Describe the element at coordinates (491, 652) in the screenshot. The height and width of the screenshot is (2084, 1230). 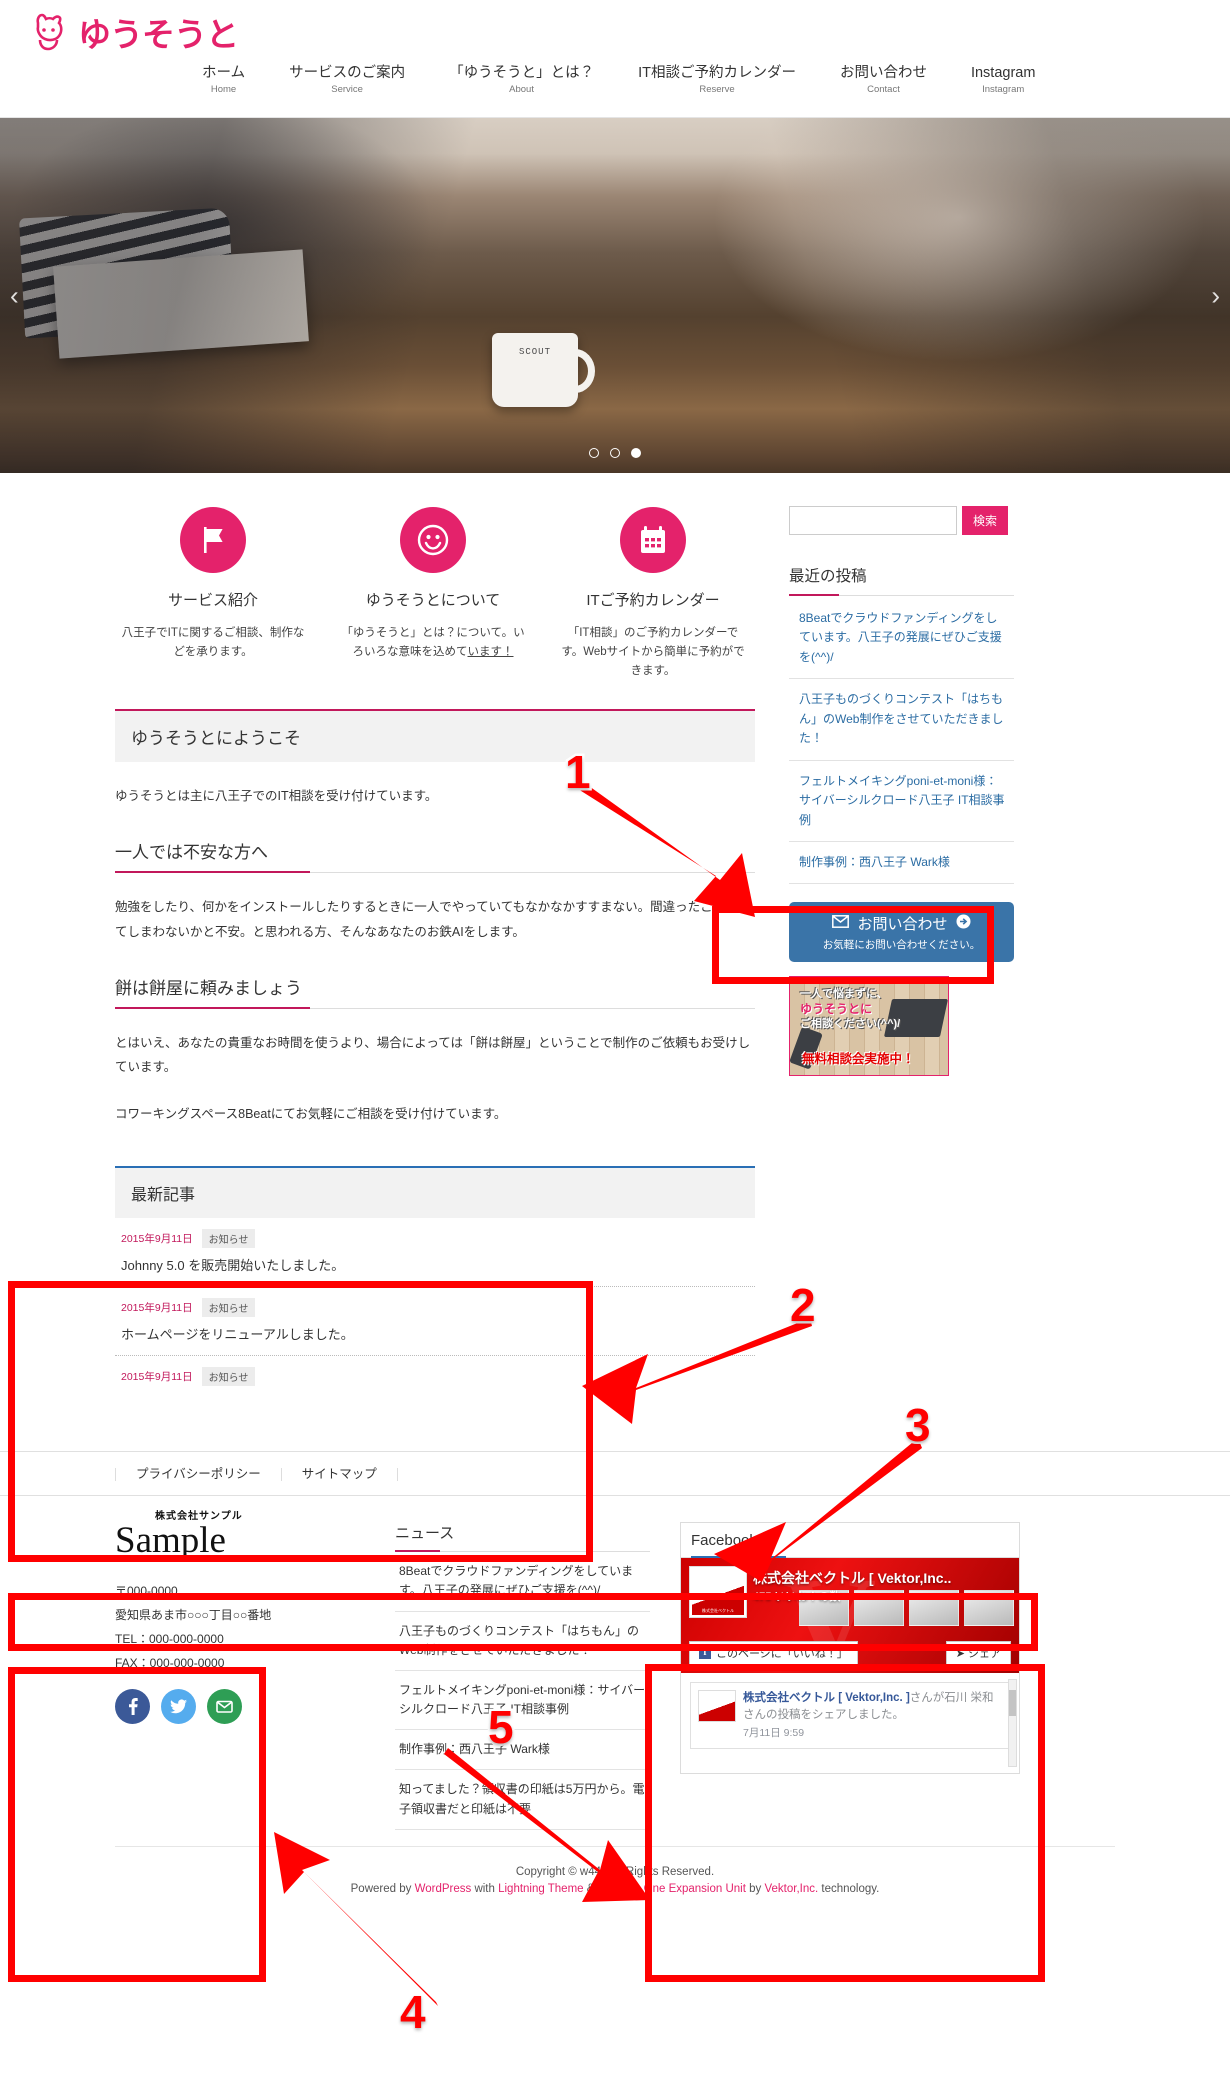
I see `feature-desc-link: います！` at that location.